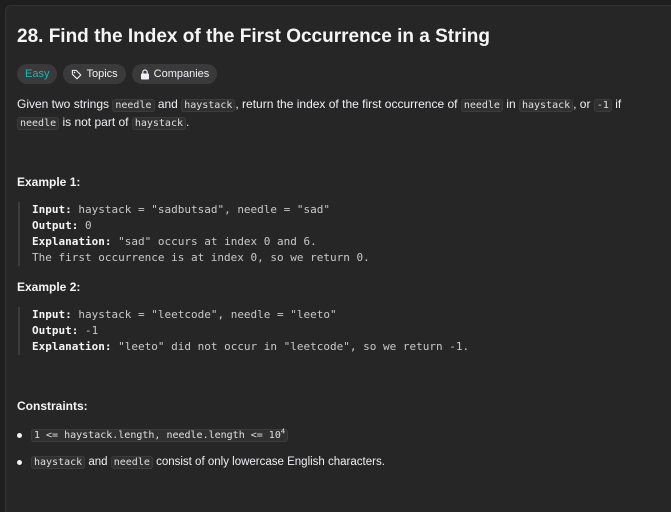 The width and height of the screenshot is (671, 512). Describe the element at coordinates (102, 74) in the screenshot. I see `topics-label: Topics` at that location.